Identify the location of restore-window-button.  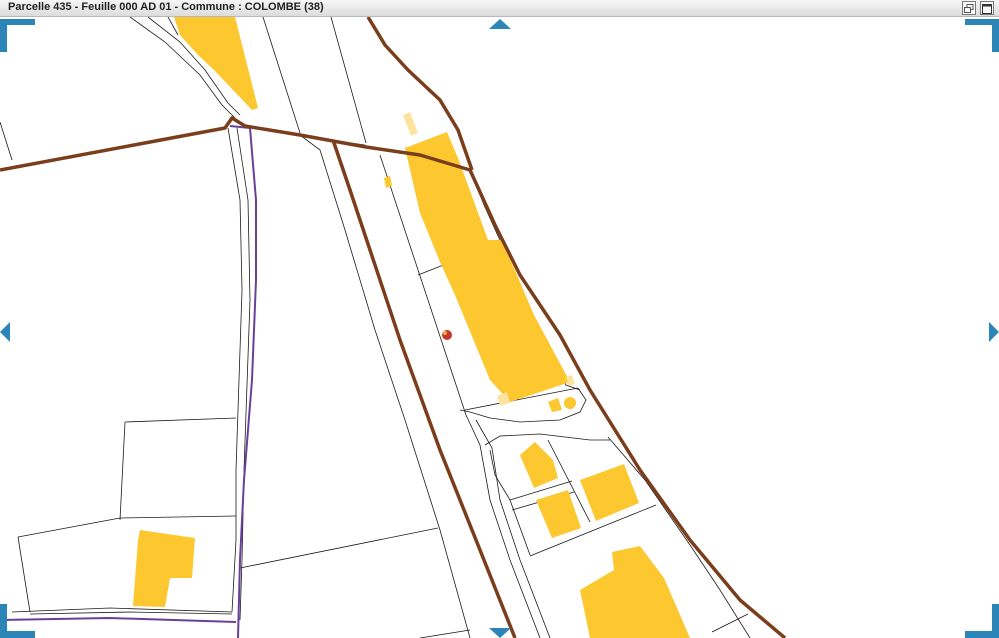
(969, 8).